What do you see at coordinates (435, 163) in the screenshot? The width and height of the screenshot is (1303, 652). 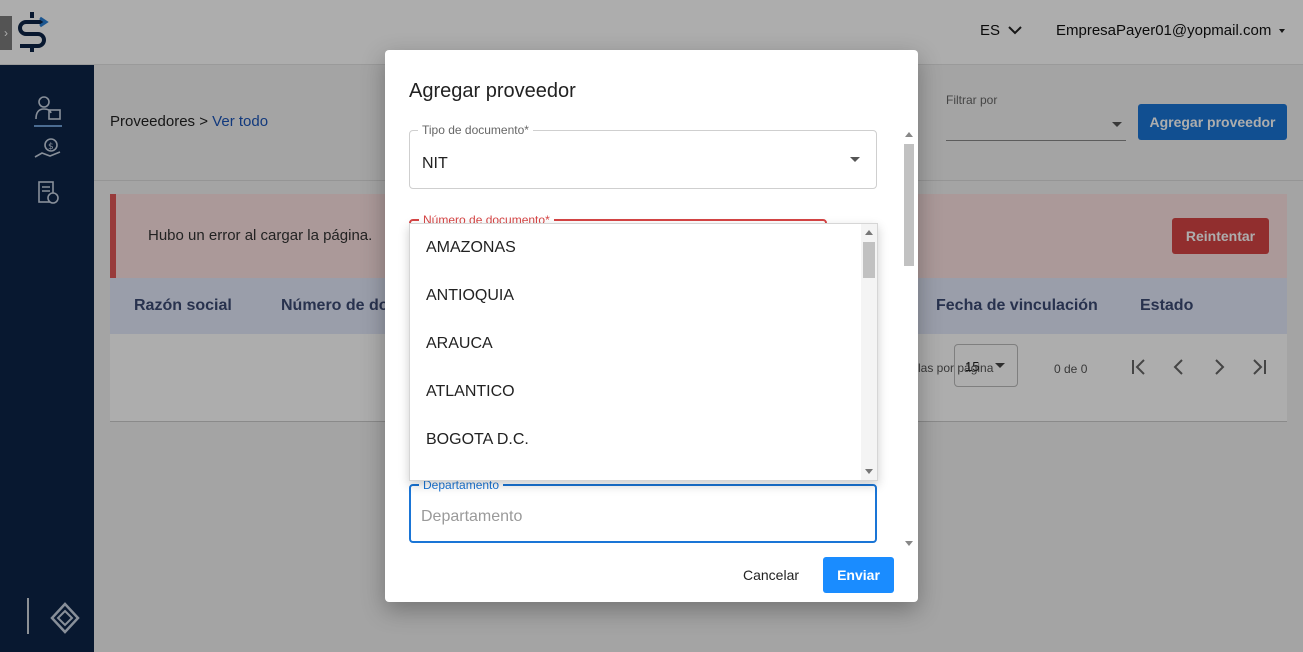 I see `document-type-value: NIT` at bounding box center [435, 163].